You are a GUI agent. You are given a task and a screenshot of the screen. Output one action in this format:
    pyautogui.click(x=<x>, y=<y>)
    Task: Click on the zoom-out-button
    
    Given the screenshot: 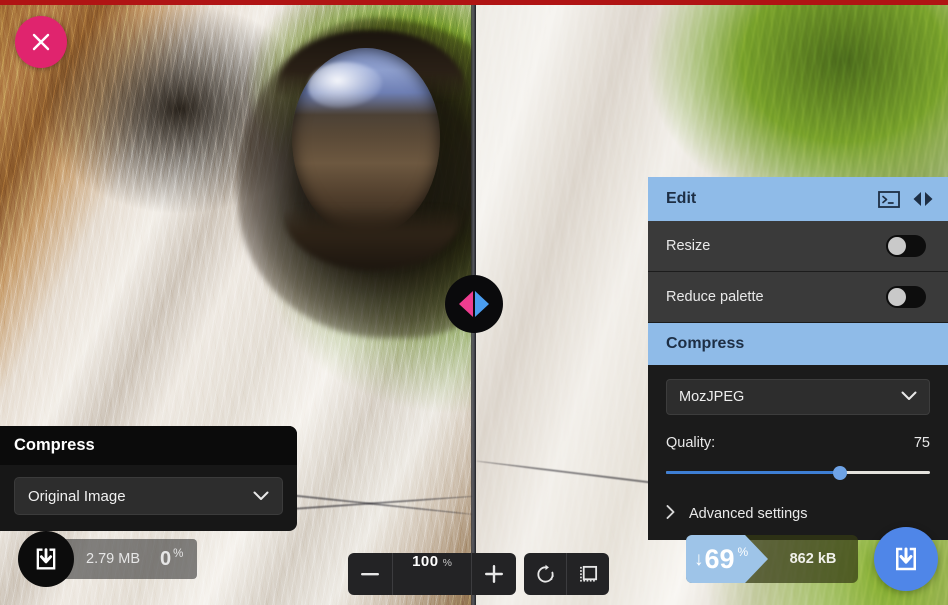 What is the action you would take?
    pyautogui.click(x=370, y=574)
    